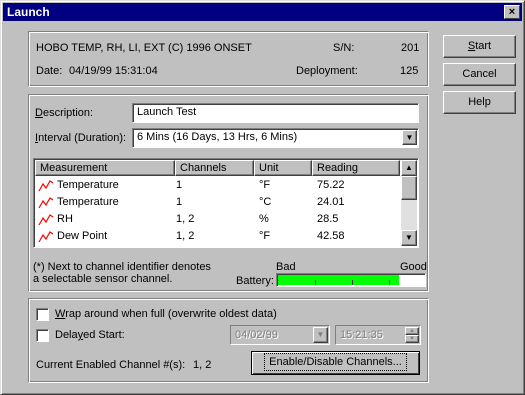 The width and height of the screenshot is (525, 395). I want to click on spin-down-icon: ▼, so click(412, 339).